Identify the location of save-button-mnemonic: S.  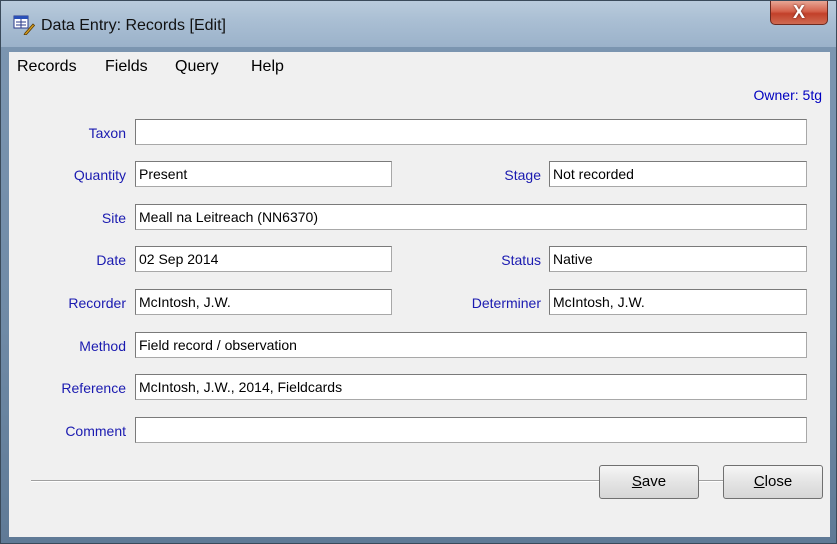
(636, 481).